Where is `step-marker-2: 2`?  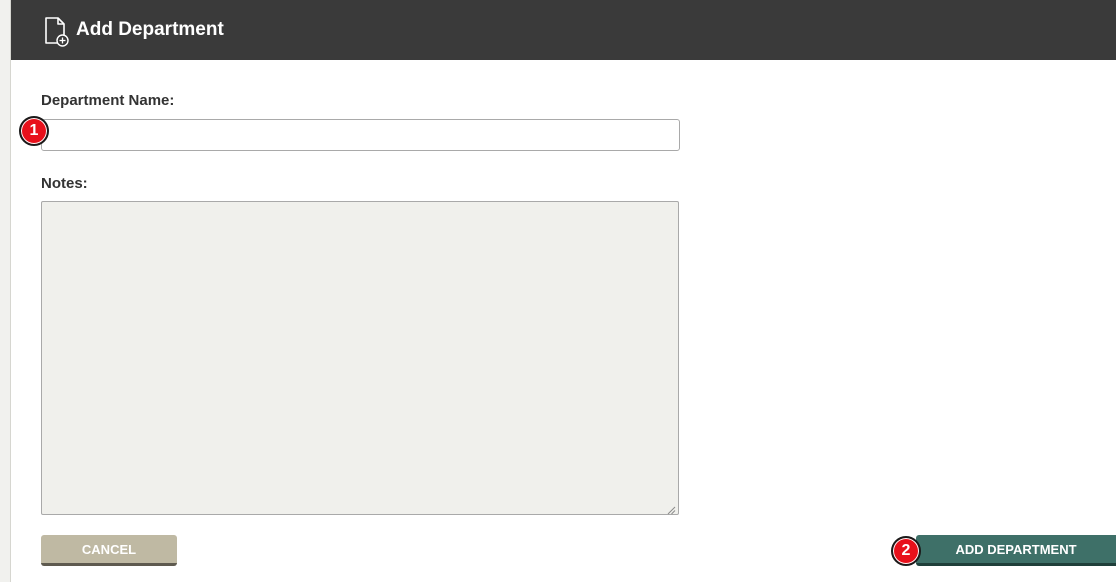 step-marker-2: 2 is located at coordinates (906, 551).